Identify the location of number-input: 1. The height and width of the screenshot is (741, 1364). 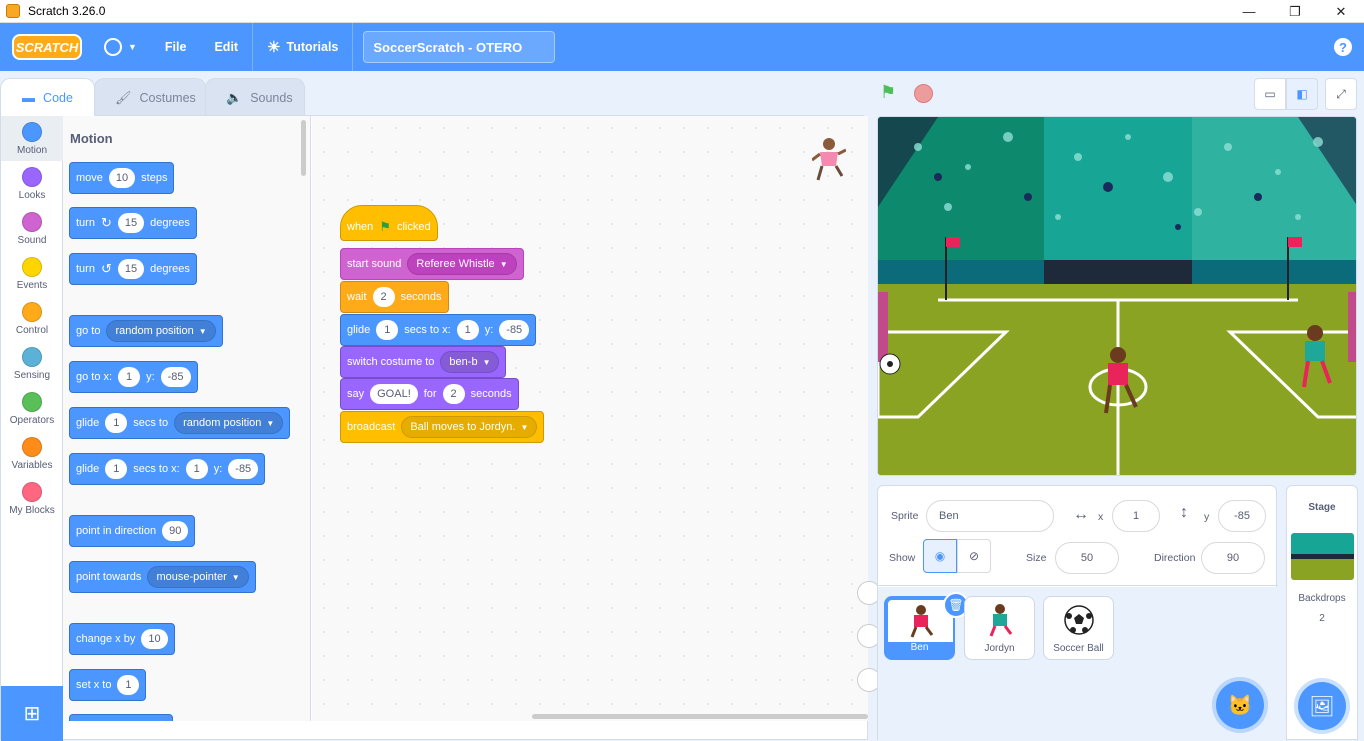
(128, 685).